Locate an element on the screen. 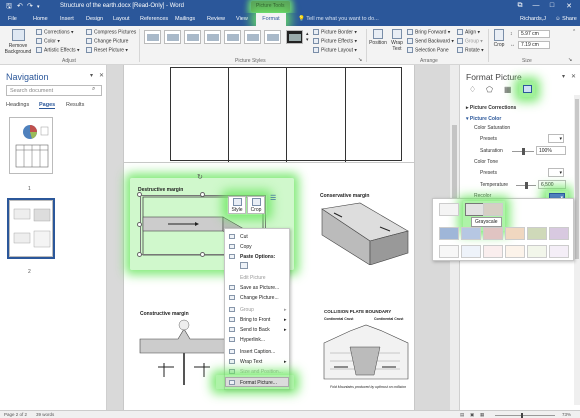 This screenshot has width=580, height=418. picture-border-button: Picture Border ▾ is located at coordinates (335, 32).